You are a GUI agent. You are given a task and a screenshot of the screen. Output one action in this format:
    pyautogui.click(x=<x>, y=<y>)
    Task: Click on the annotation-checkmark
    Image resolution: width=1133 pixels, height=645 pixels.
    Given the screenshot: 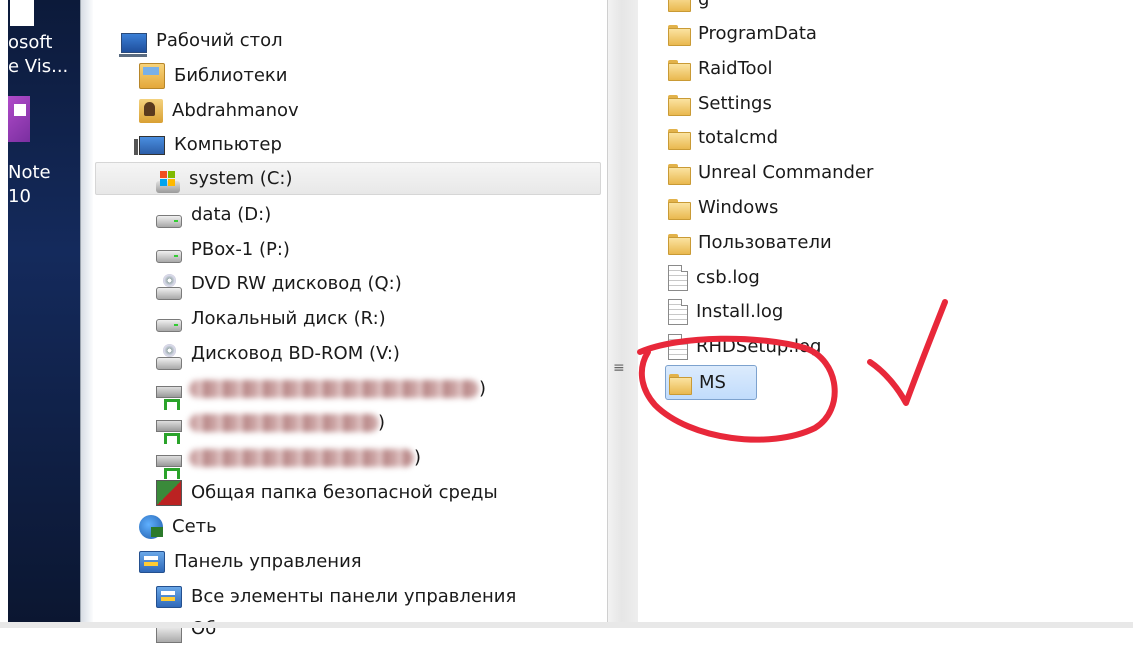 What is the action you would take?
    pyautogui.click(x=907, y=352)
    